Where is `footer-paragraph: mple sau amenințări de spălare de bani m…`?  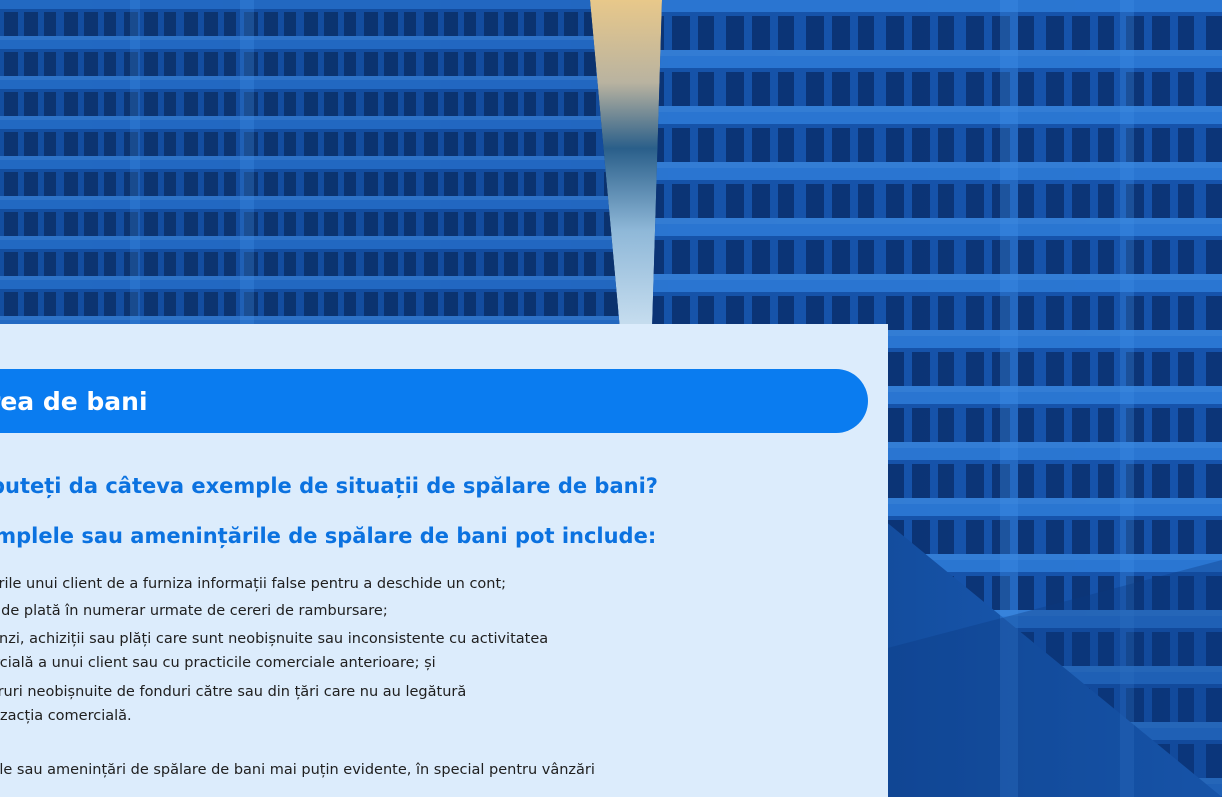 footer-paragraph: mple sau amenințări de spălare de bani m… is located at coordinates (297, 770).